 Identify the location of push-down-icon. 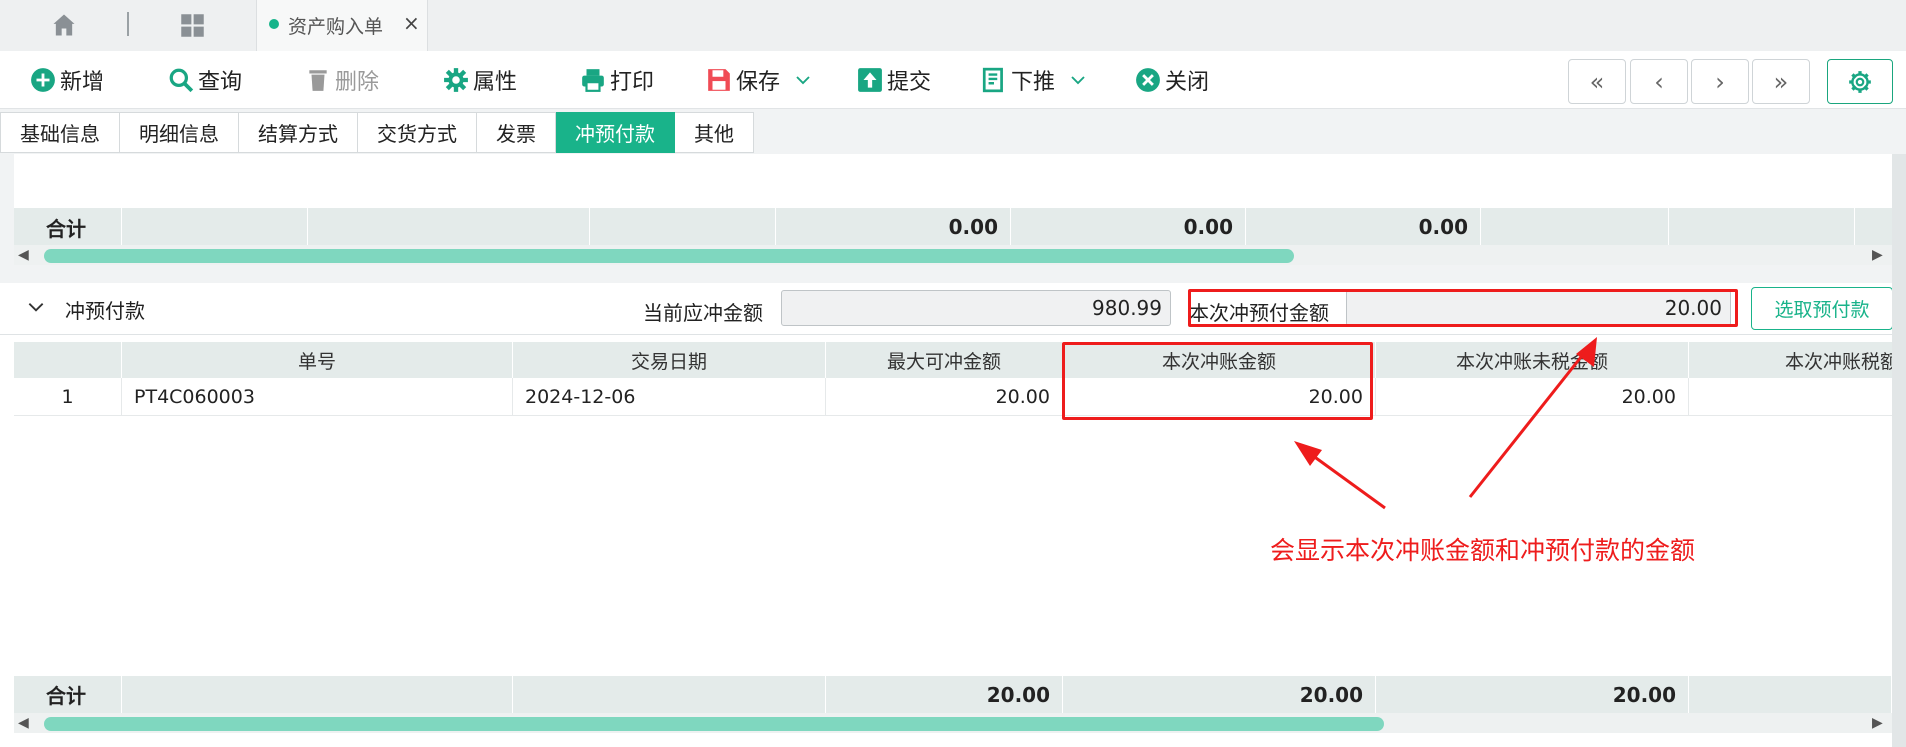
(992, 80).